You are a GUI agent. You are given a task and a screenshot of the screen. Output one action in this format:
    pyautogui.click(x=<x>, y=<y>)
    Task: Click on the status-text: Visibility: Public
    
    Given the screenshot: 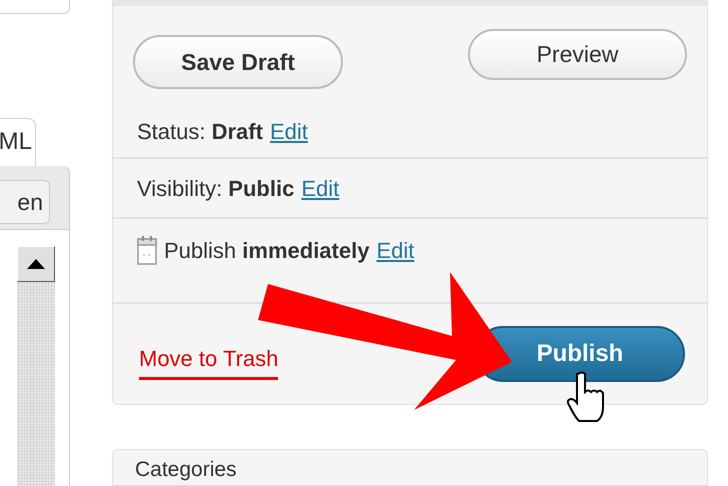 What is the action you would take?
    pyautogui.click(x=215, y=188)
    